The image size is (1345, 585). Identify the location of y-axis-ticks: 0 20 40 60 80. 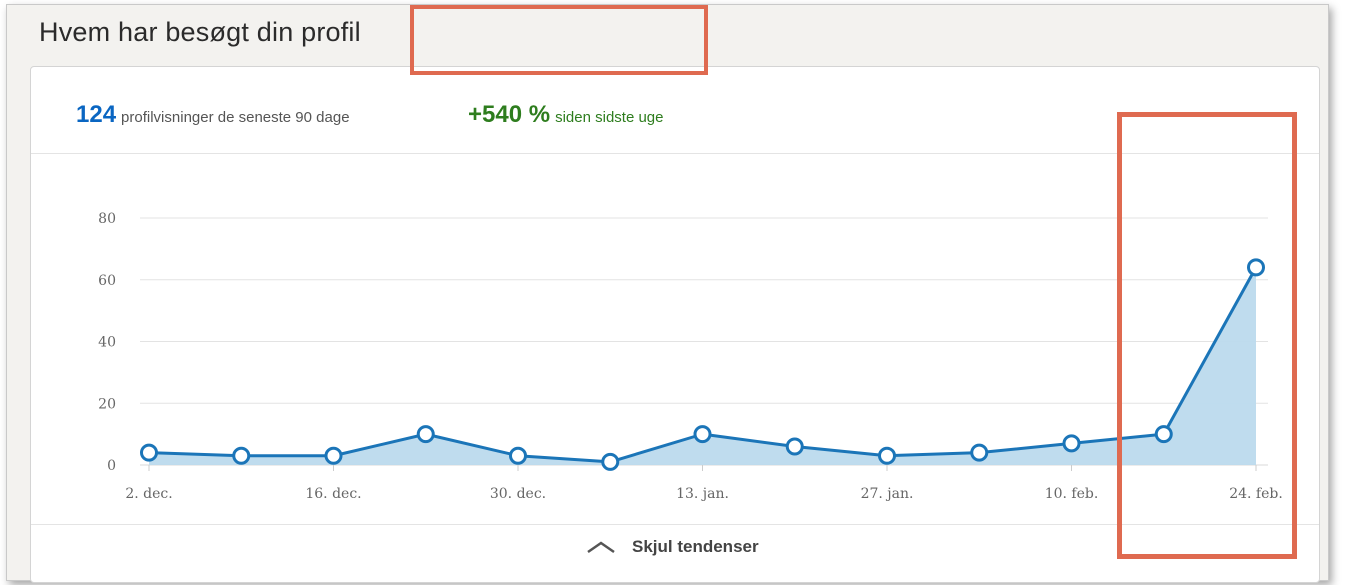
(107, 342).